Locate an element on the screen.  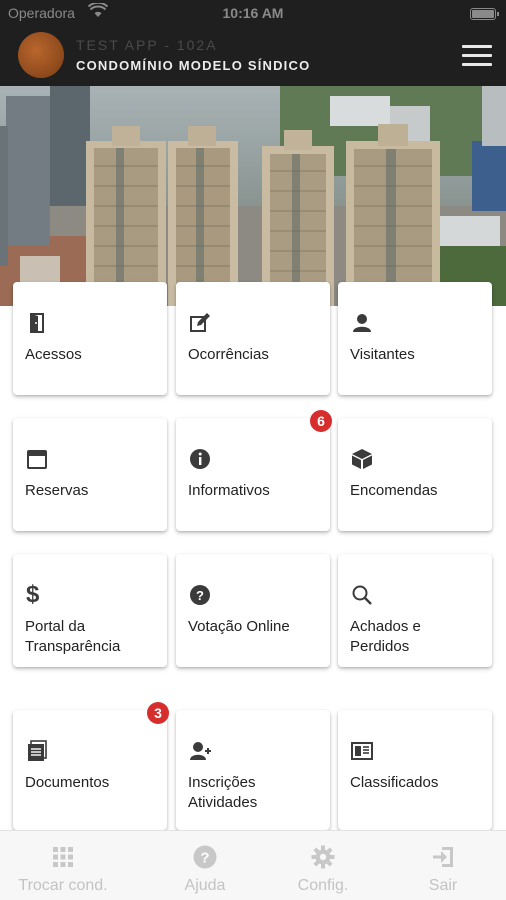
door-icon is located at coordinates (37, 323).